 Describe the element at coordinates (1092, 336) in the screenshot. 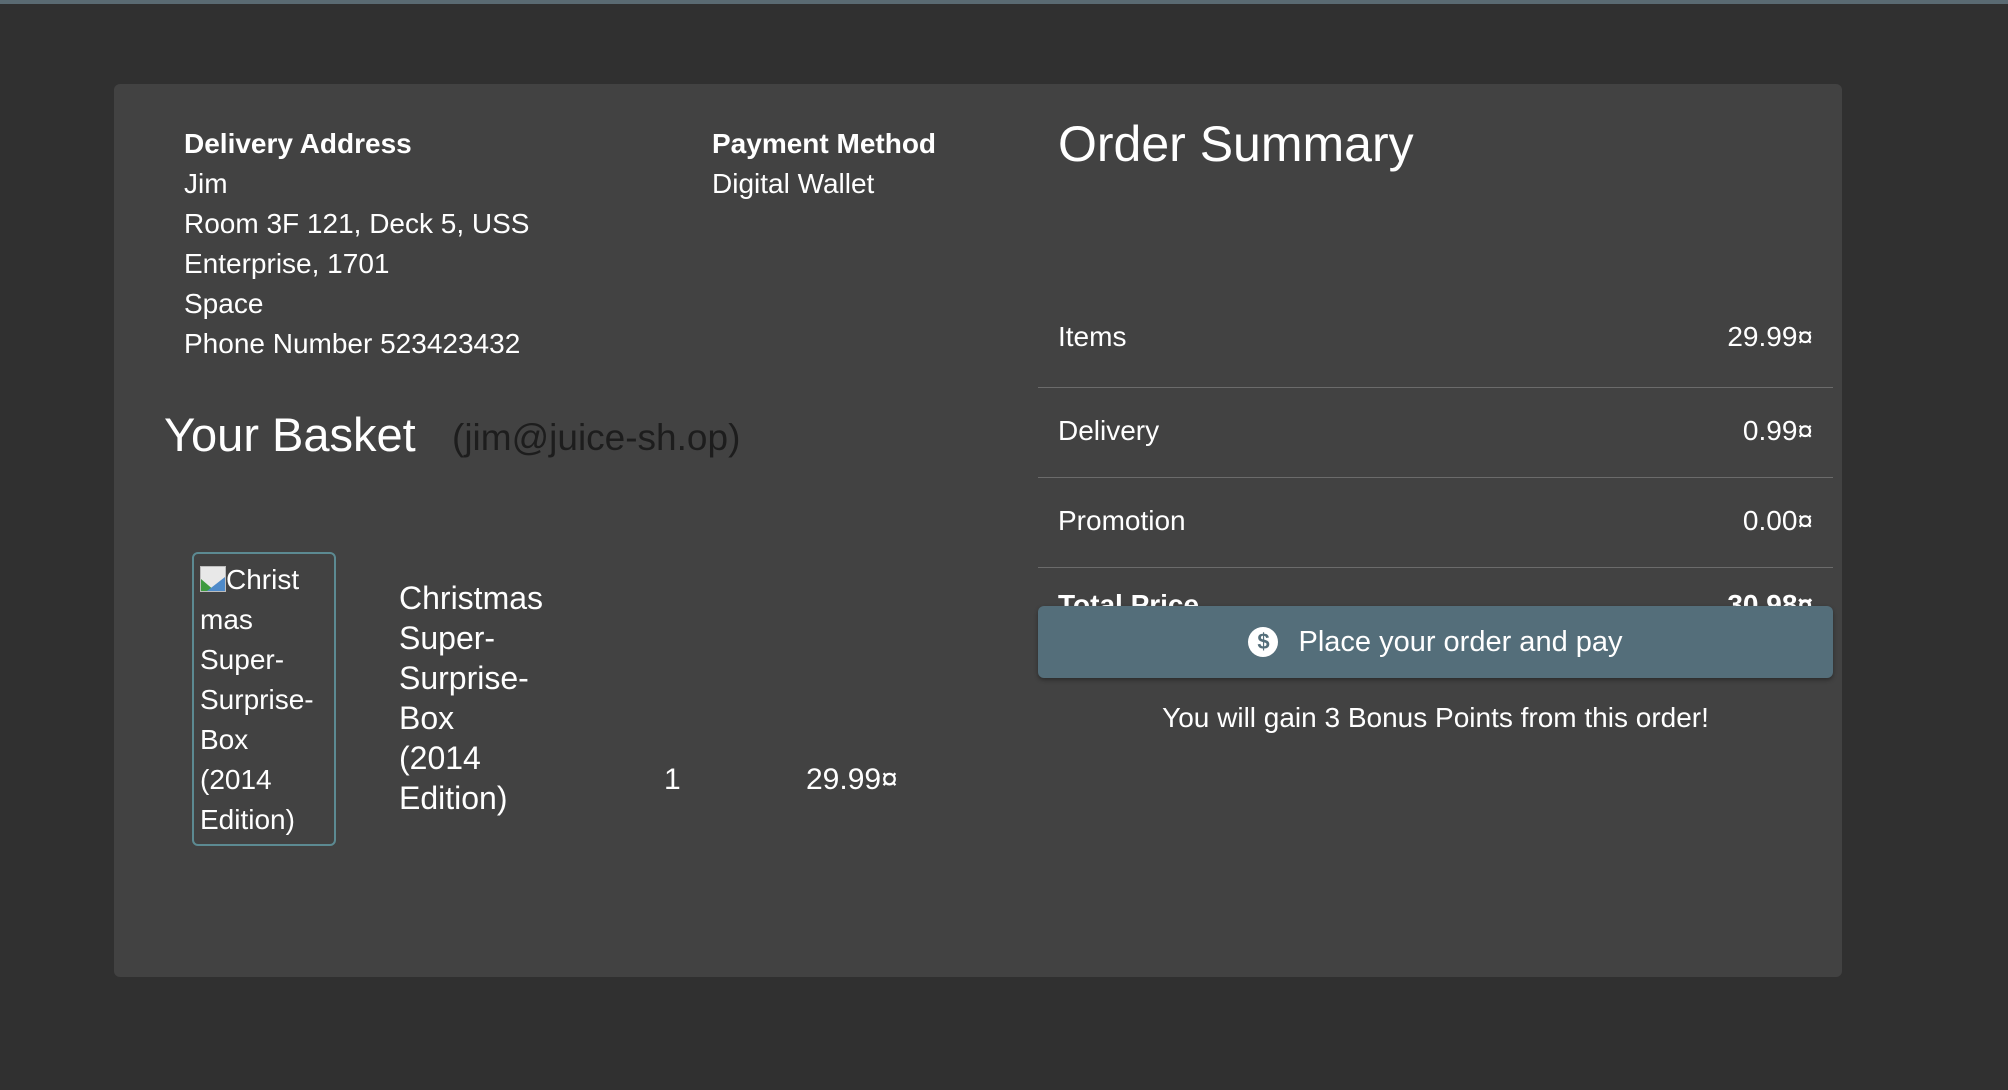

I see `summary-label: Items` at that location.